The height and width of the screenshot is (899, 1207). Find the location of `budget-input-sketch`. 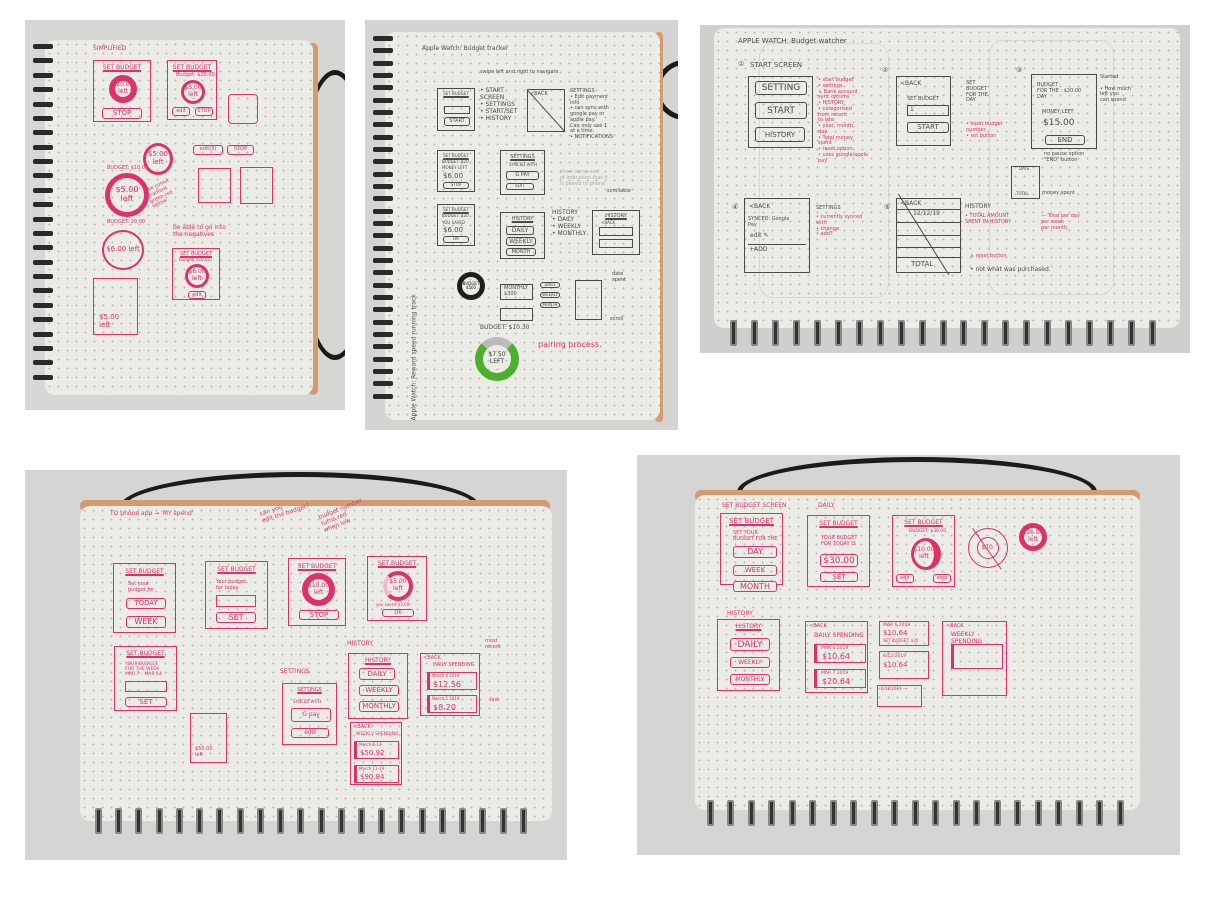

budget-input-sketch is located at coordinates (236, 601).